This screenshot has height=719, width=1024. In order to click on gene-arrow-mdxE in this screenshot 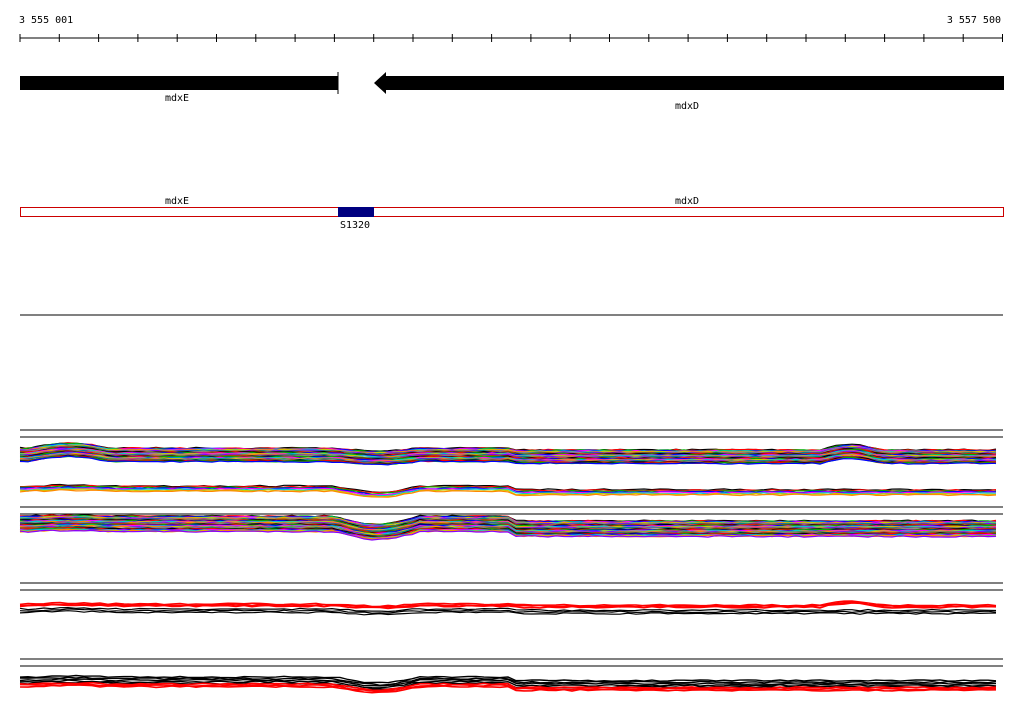, I will do `click(179, 83)`.